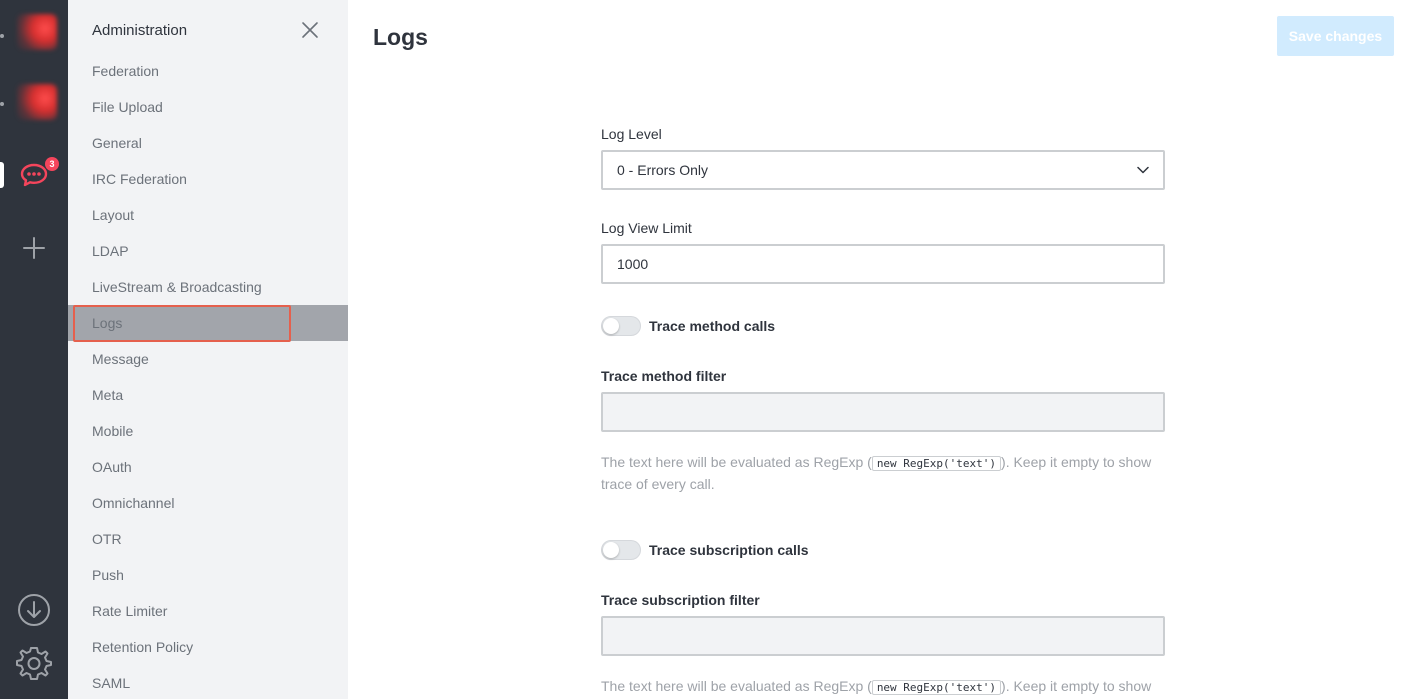  I want to click on sidebar-item-omnichannel: Omnichannel, so click(208, 503).